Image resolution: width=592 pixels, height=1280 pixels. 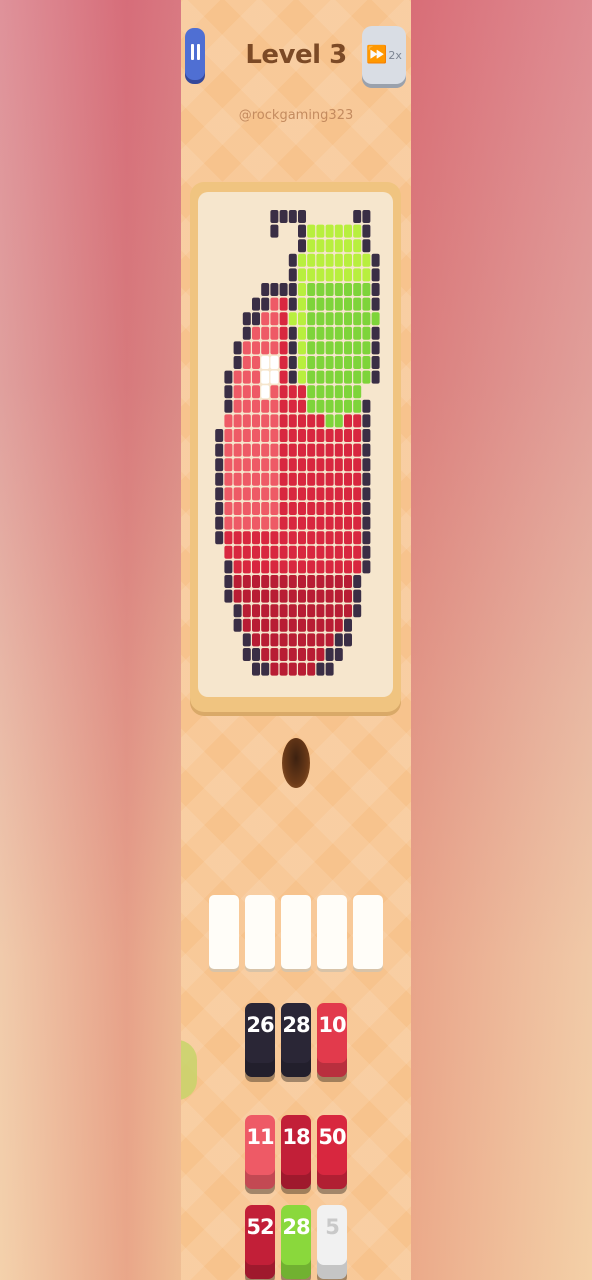 I want to click on drop-hole, so click(x=296, y=763).